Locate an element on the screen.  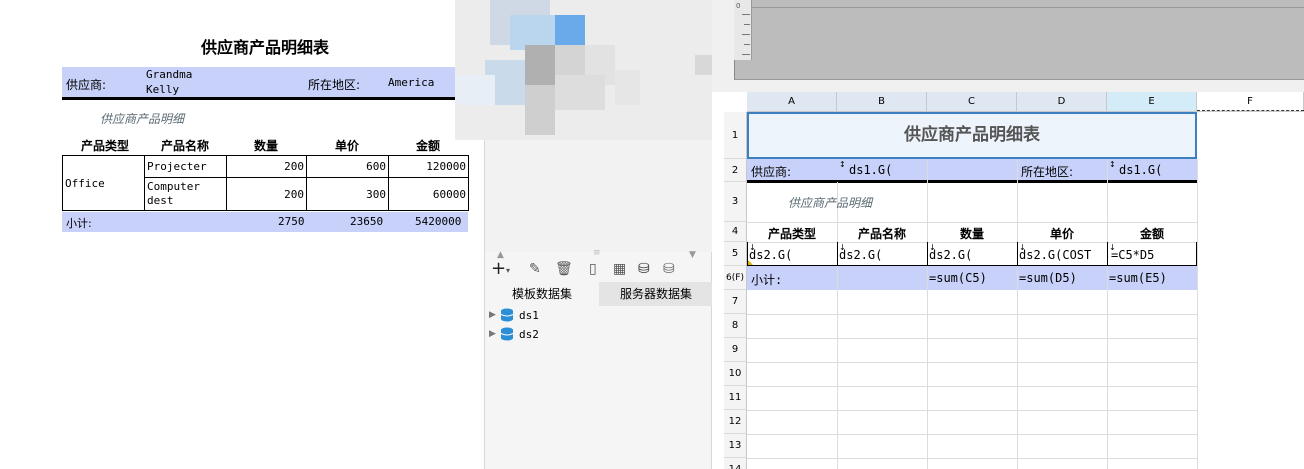
preview-total-price: 23650 is located at coordinates (367, 221).